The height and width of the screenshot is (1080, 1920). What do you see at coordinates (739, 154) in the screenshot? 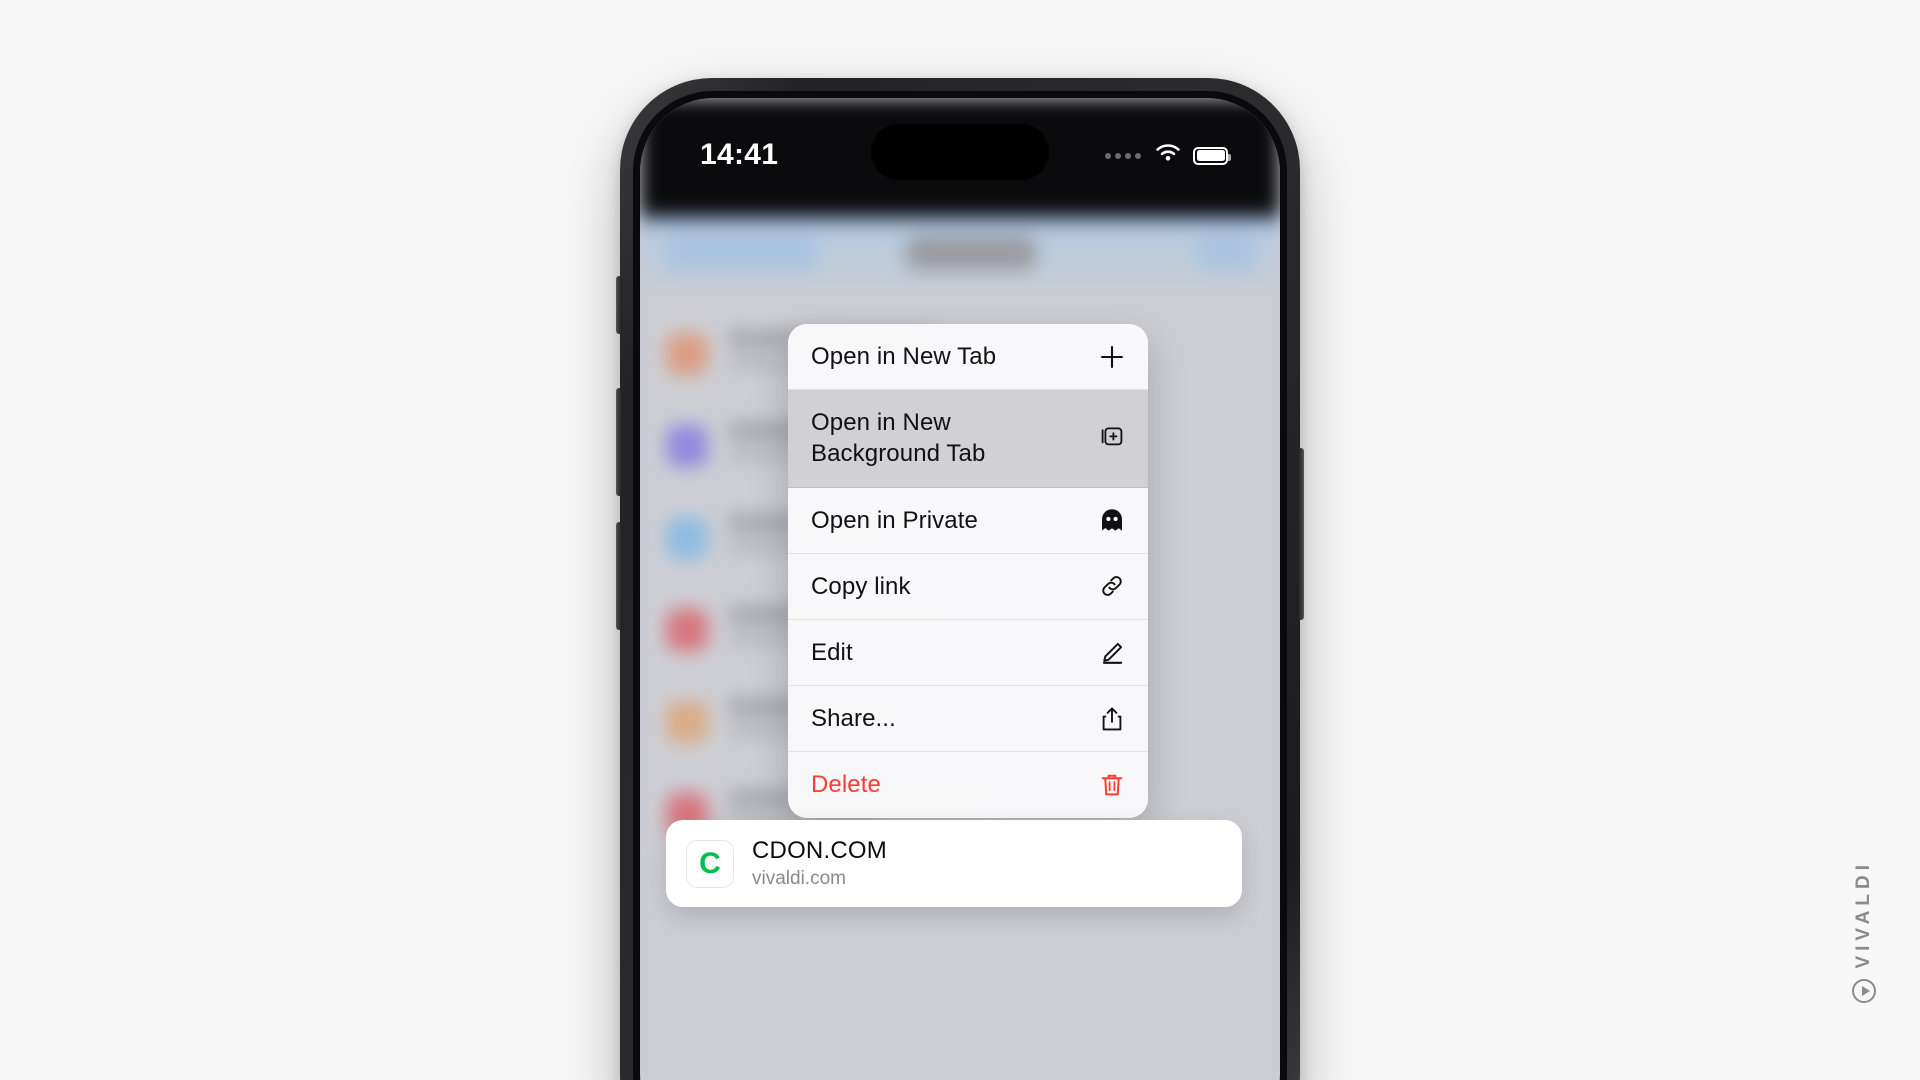
I see `status-bar-clock: 14:41` at bounding box center [739, 154].